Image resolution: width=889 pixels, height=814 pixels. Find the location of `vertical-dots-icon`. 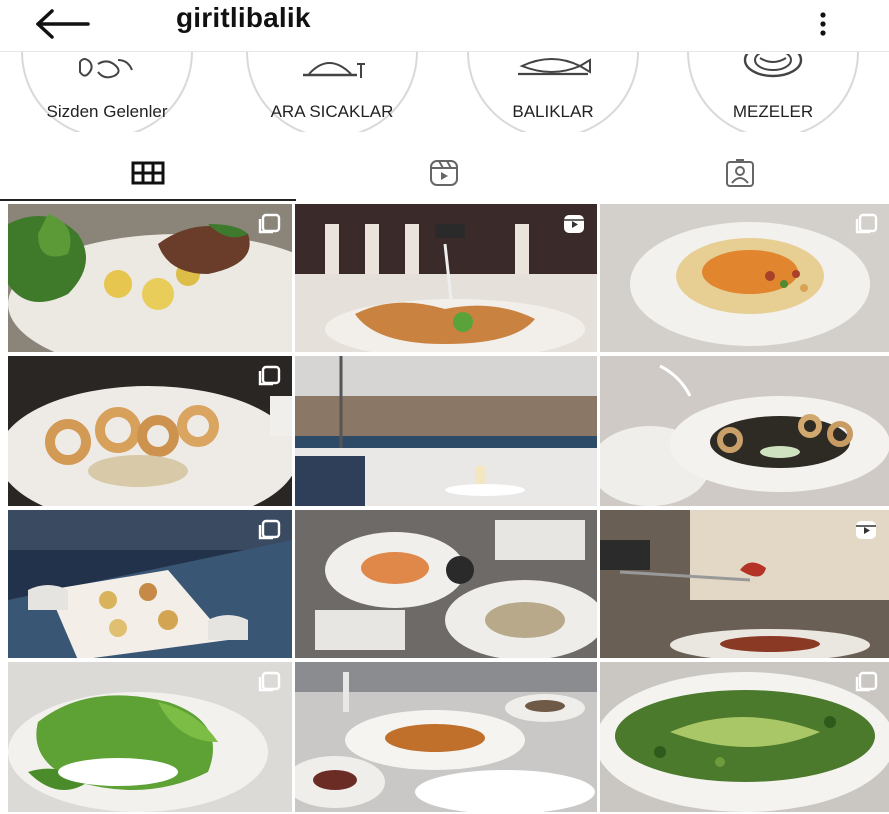

vertical-dots-icon is located at coordinates (823, 24).